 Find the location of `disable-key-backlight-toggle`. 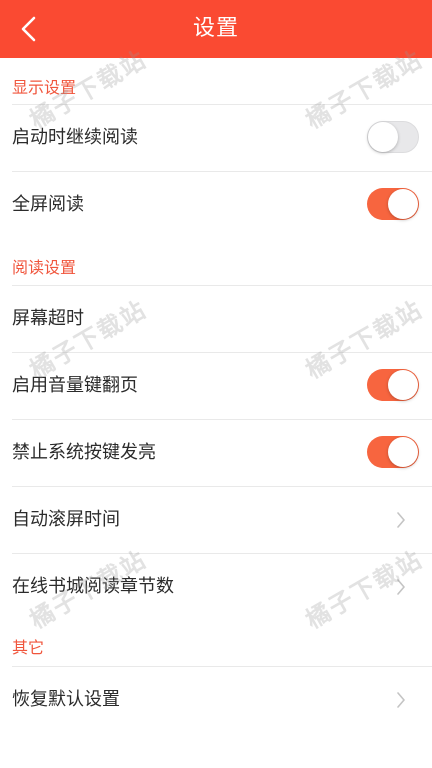

disable-key-backlight-toggle is located at coordinates (393, 452).